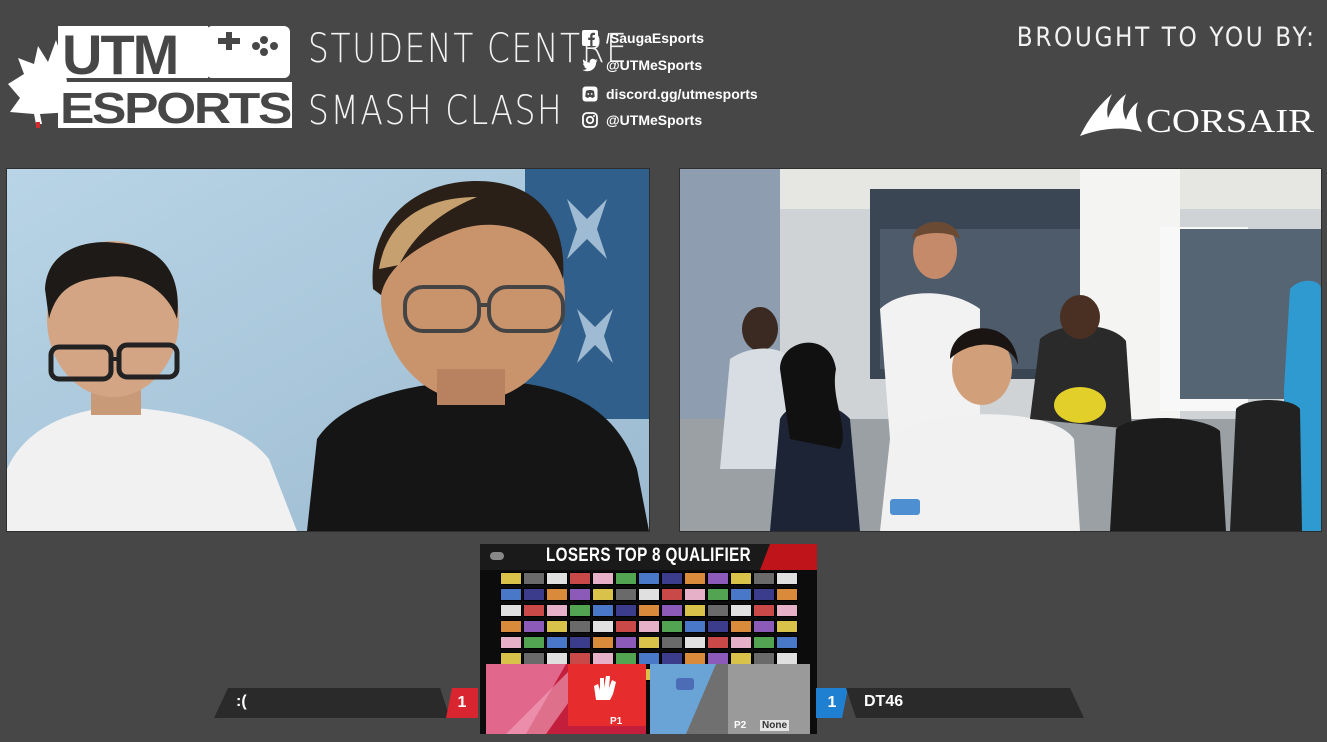  I want to click on sponsor-caption: BROUGHT TO YOU BY:, so click(1167, 37).